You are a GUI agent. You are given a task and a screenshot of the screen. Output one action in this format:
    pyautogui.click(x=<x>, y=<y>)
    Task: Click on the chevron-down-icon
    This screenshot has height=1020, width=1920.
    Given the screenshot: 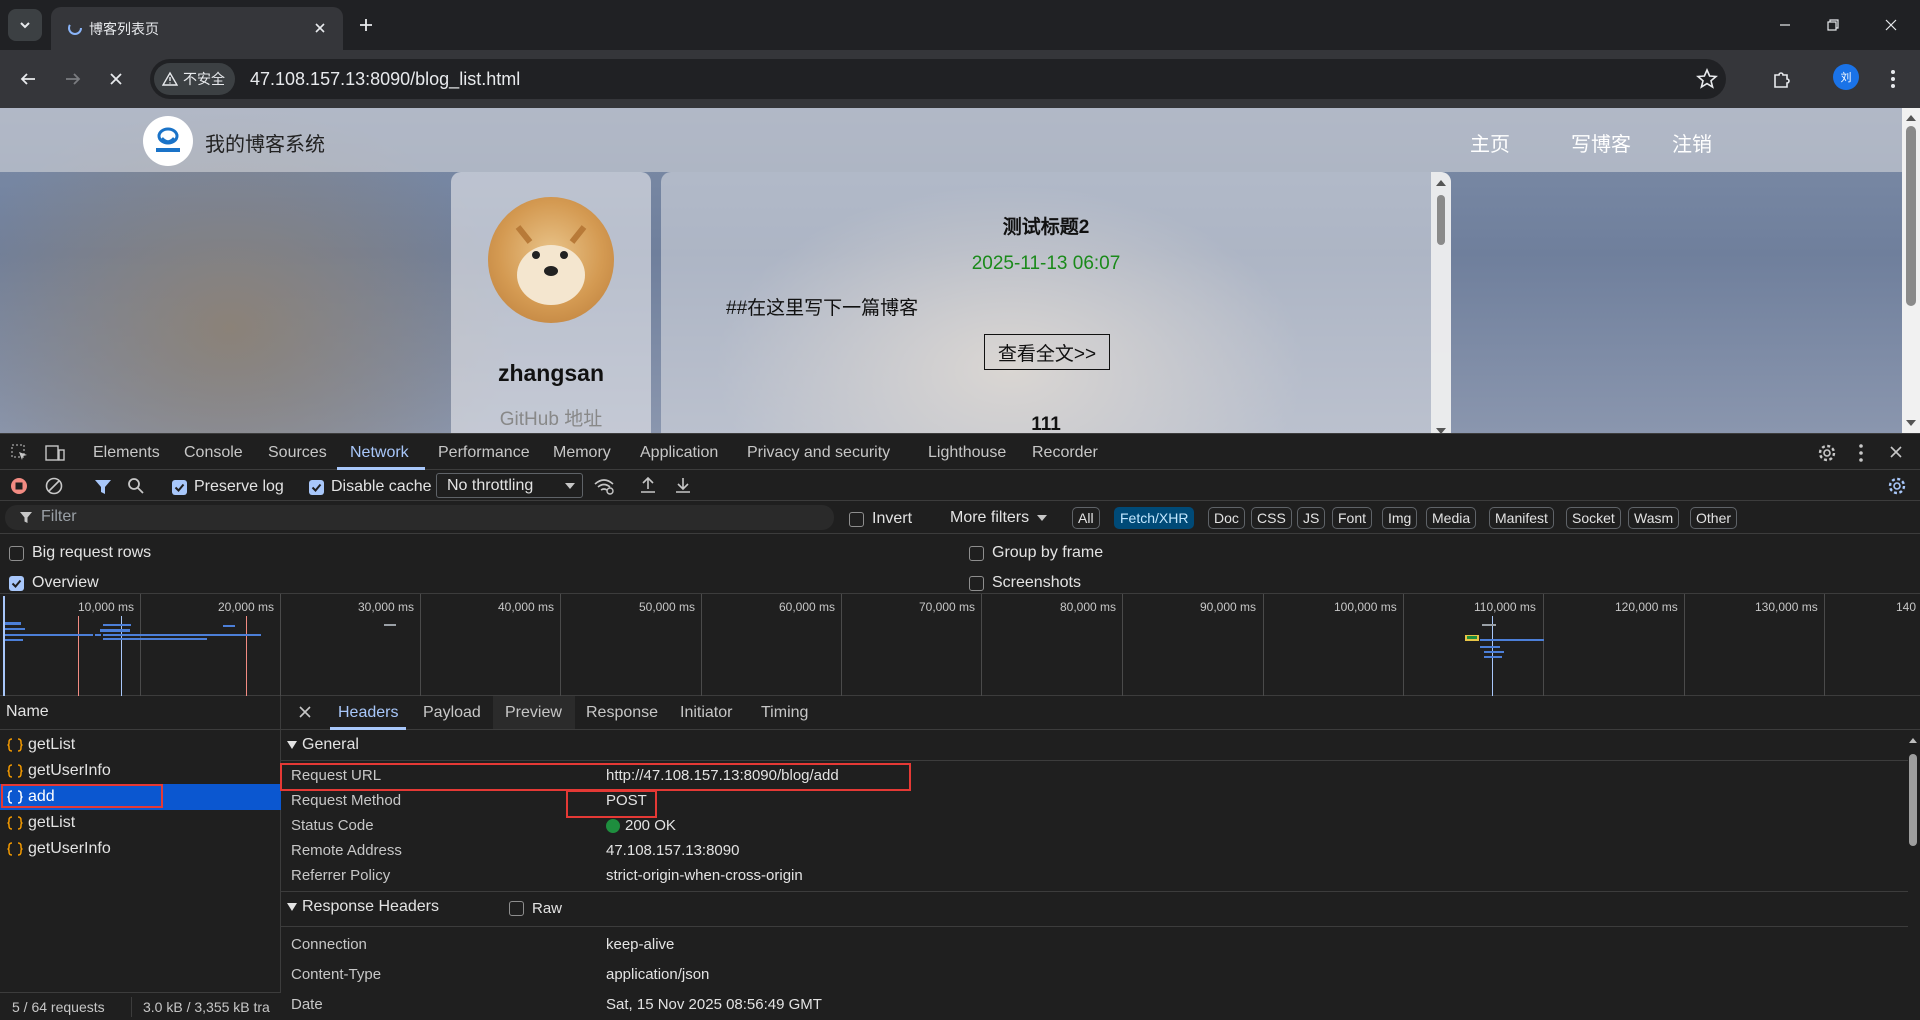 What is the action you would take?
    pyautogui.click(x=25, y=25)
    